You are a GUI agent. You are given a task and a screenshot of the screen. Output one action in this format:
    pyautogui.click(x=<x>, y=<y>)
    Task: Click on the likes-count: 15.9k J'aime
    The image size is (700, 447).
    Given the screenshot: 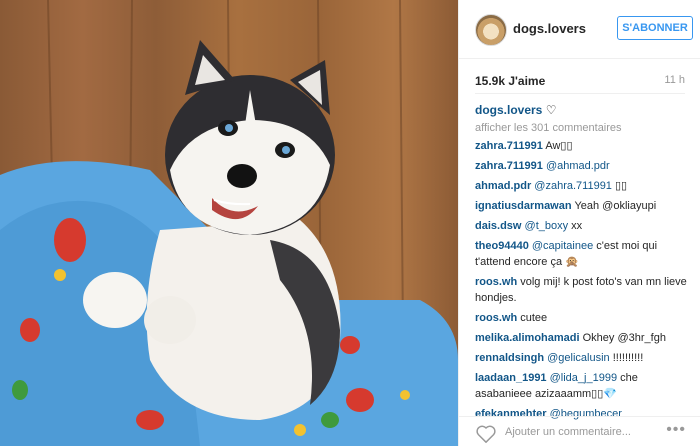 What is the action you would take?
    pyautogui.click(x=510, y=81)
    